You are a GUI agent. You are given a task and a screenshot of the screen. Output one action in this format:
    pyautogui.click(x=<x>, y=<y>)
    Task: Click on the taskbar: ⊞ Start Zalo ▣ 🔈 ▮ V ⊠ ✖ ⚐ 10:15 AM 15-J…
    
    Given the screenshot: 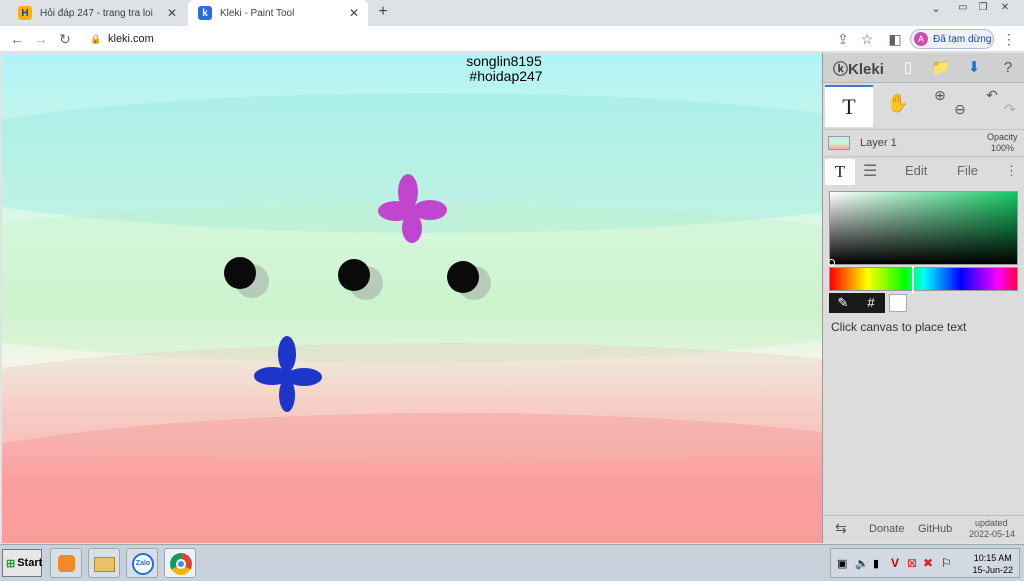 What is the action you would take?
    pyautogui.click(x=512, y=562)
    